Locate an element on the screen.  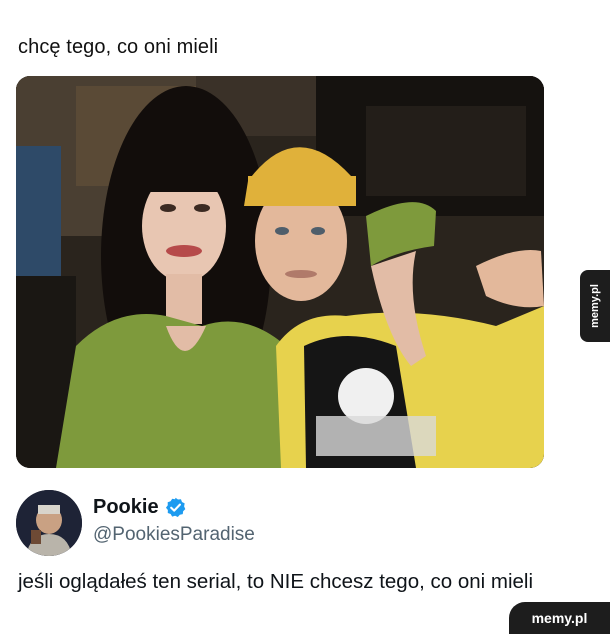
meme-caption: chcę tego, co oni mieli is located at coordinates (118, 47).